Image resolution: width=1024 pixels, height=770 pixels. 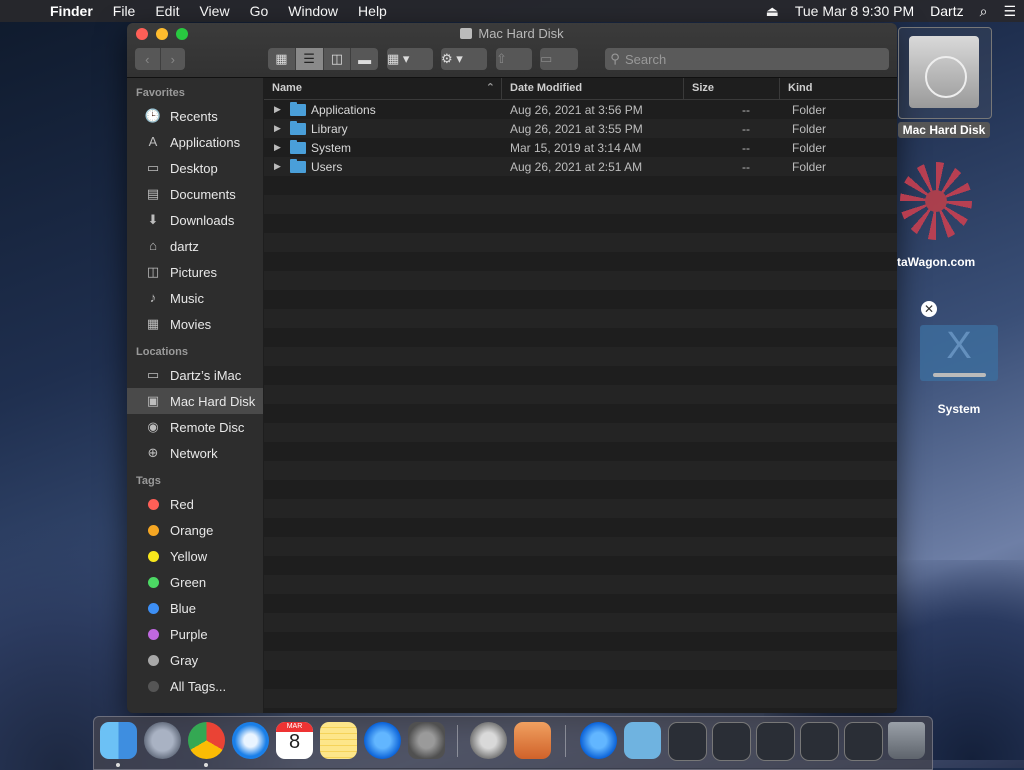 What do you see at coordinates (195, 427) in the screenshot?
I see `sidebar-item-remote-disc: ◉ Remote Disc` at bounding box center [195, 427].